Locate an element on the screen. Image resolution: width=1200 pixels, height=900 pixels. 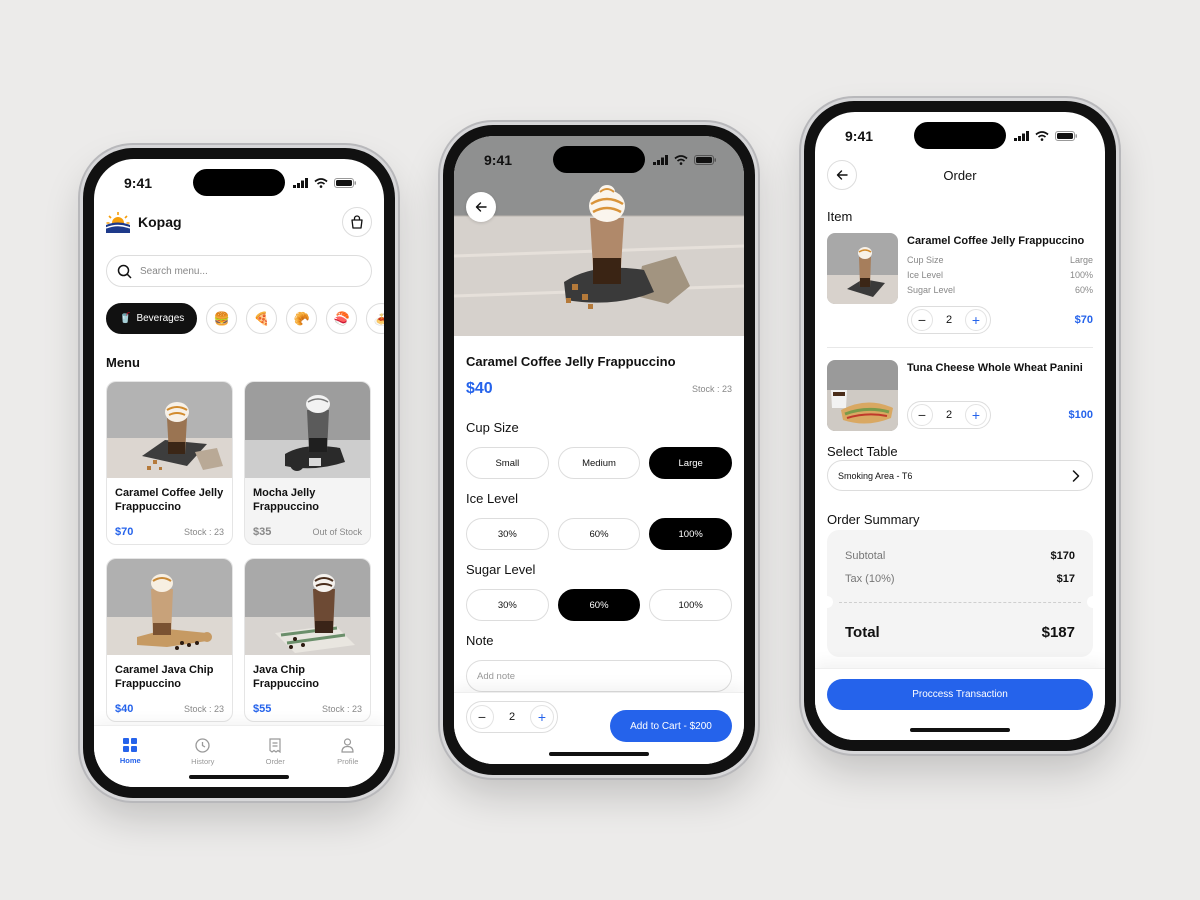
cart-button is located at coordinates (357, 222).